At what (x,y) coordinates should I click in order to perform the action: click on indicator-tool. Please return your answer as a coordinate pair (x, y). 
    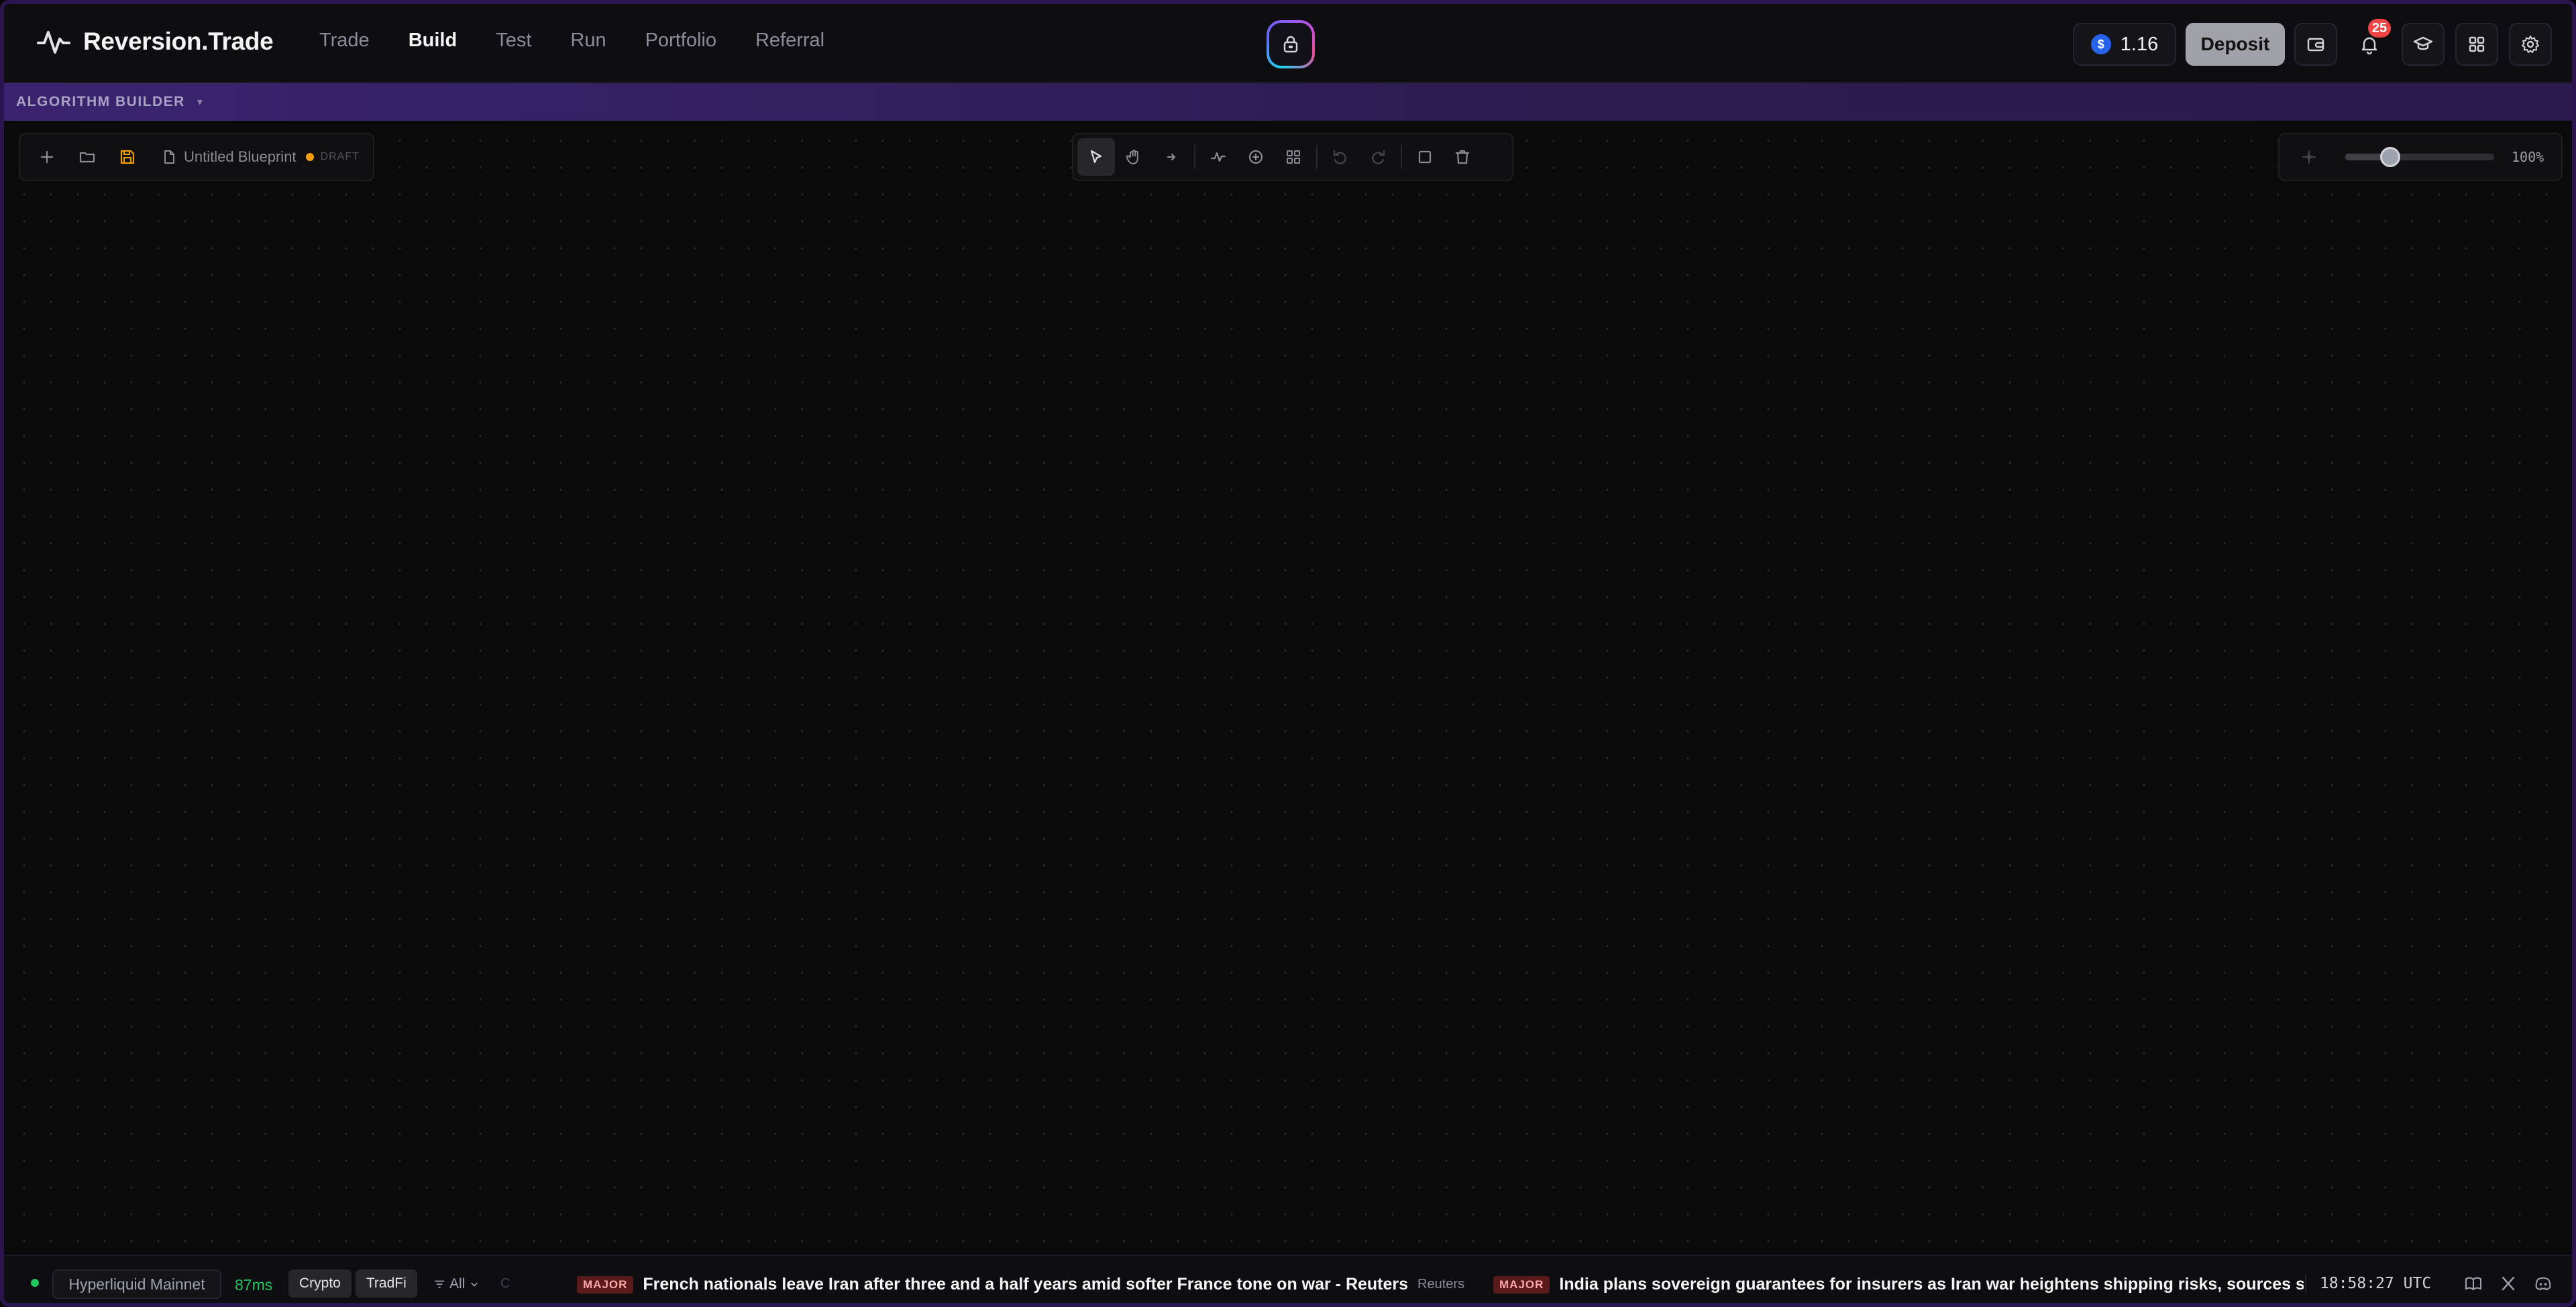
    Looking at the image, I should click on (1218, 157).